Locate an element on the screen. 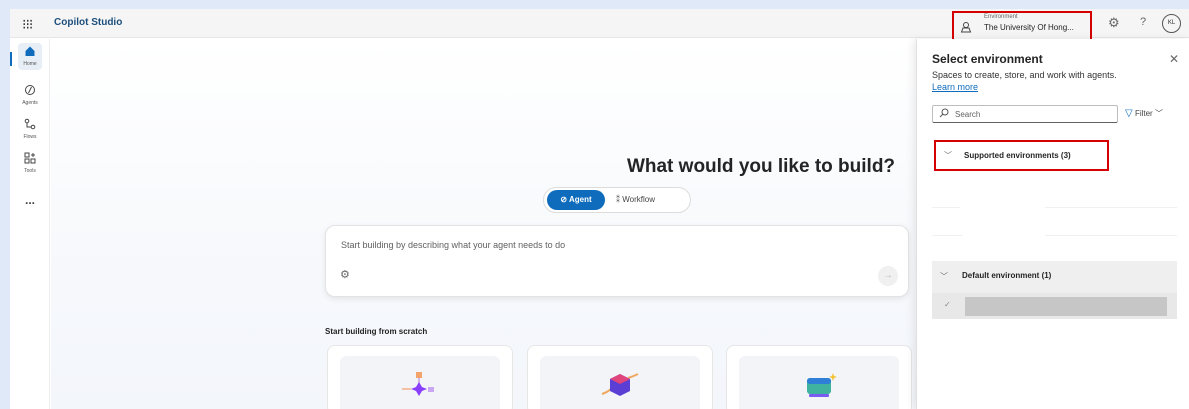 The width and height of the screenshot is (1189, 409). hexagon-illustration is located at coordinates (620, 384).